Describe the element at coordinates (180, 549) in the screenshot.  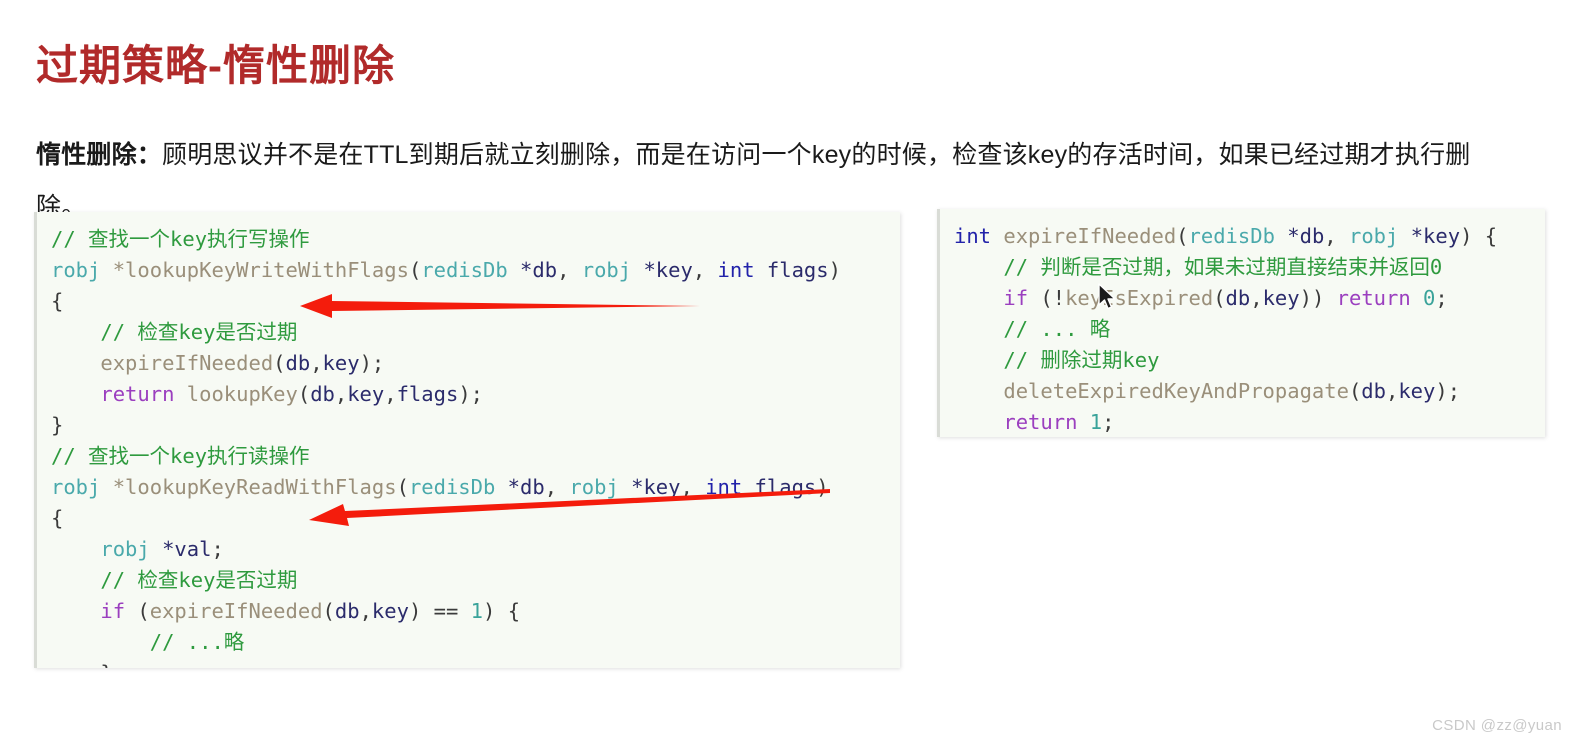
I see `code-token-var: *val` at that location.